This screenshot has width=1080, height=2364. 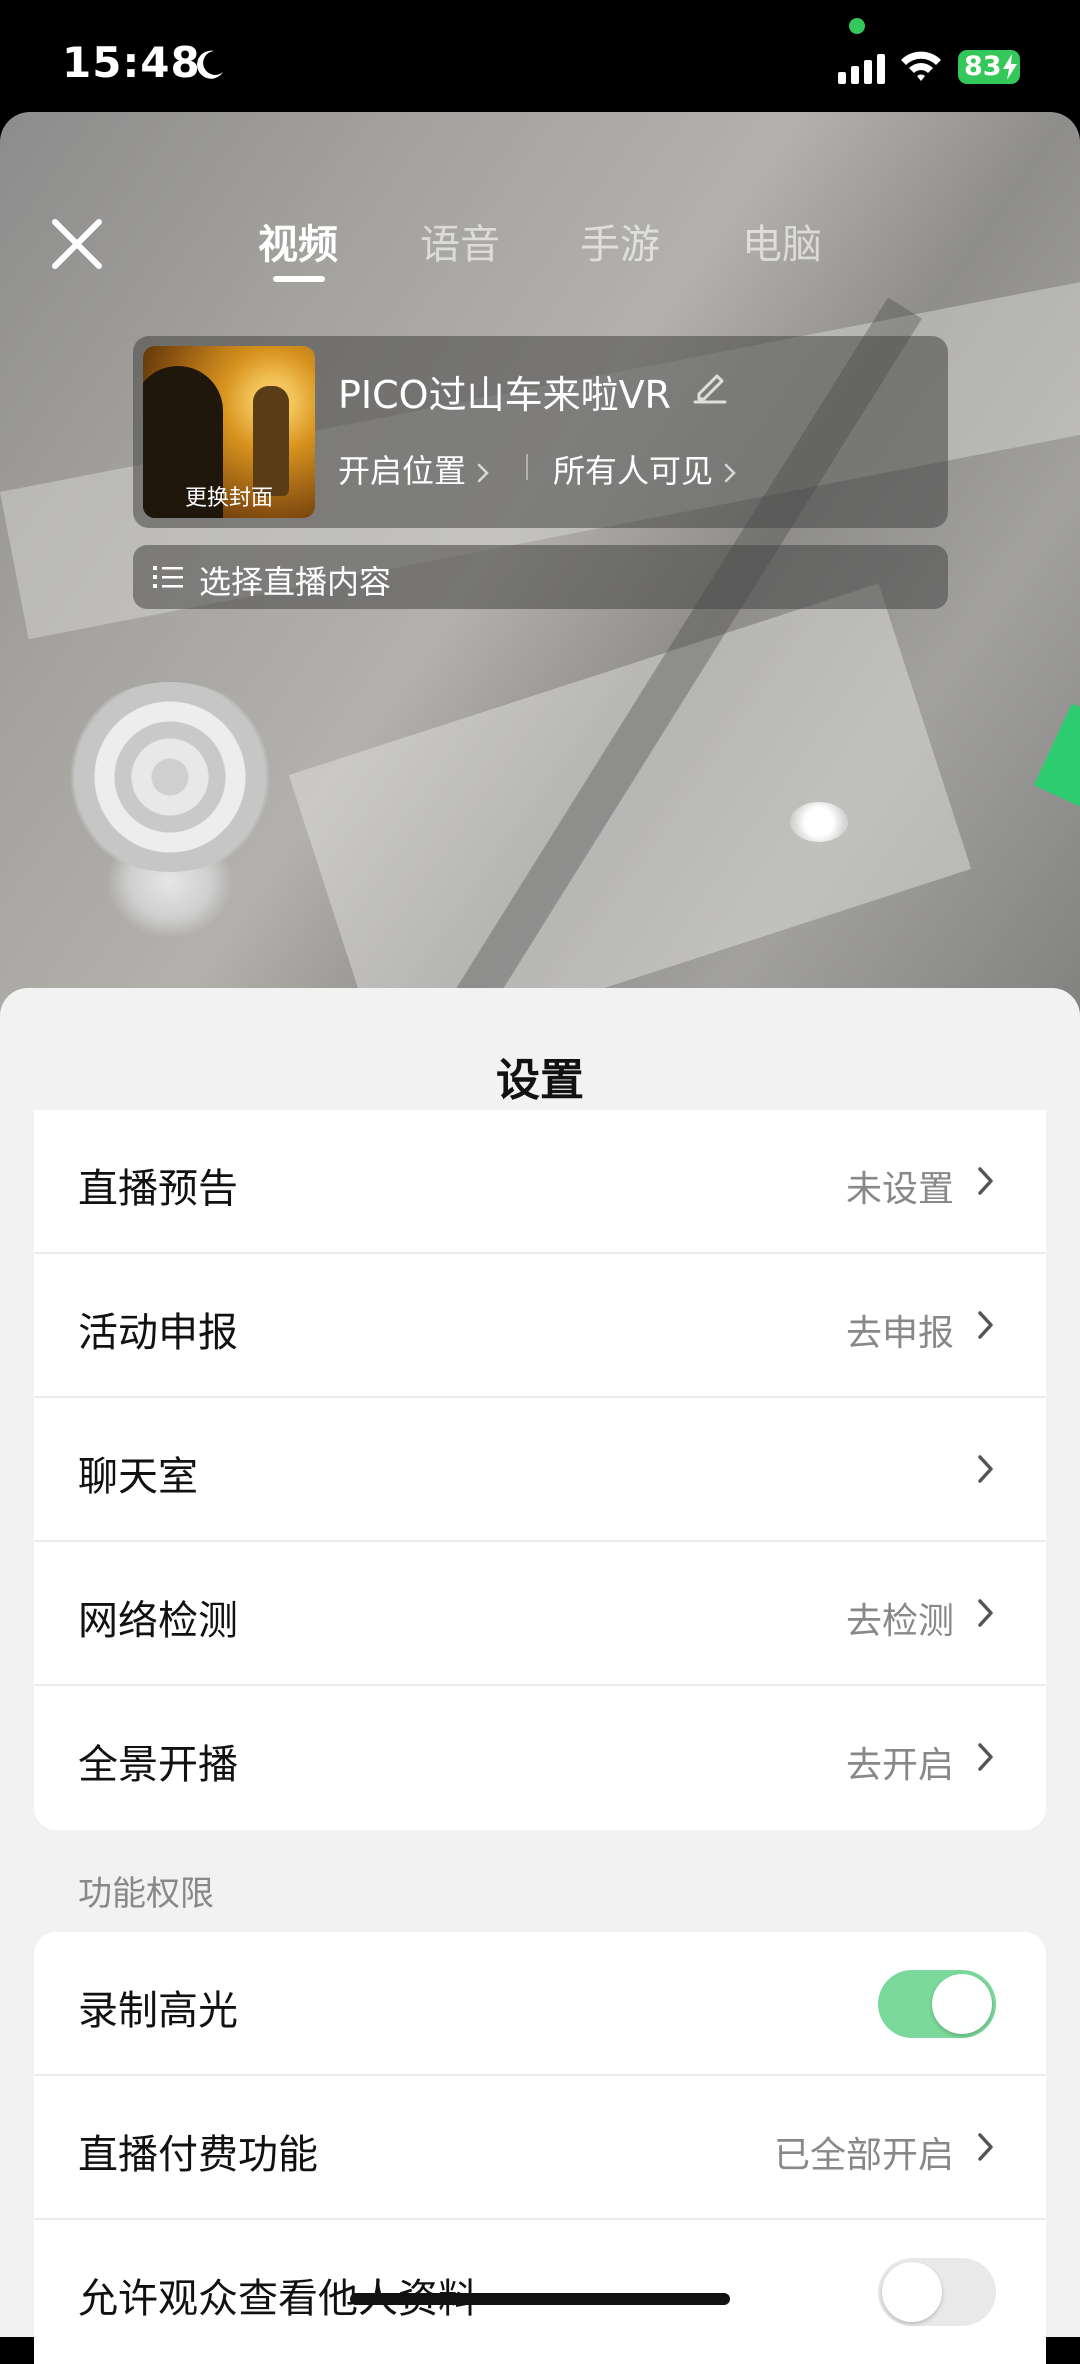 What do you see at coordinates (782, 241) in the screenshot?
I see `tab-computer: 电脑` at bounding box center [782, 241].